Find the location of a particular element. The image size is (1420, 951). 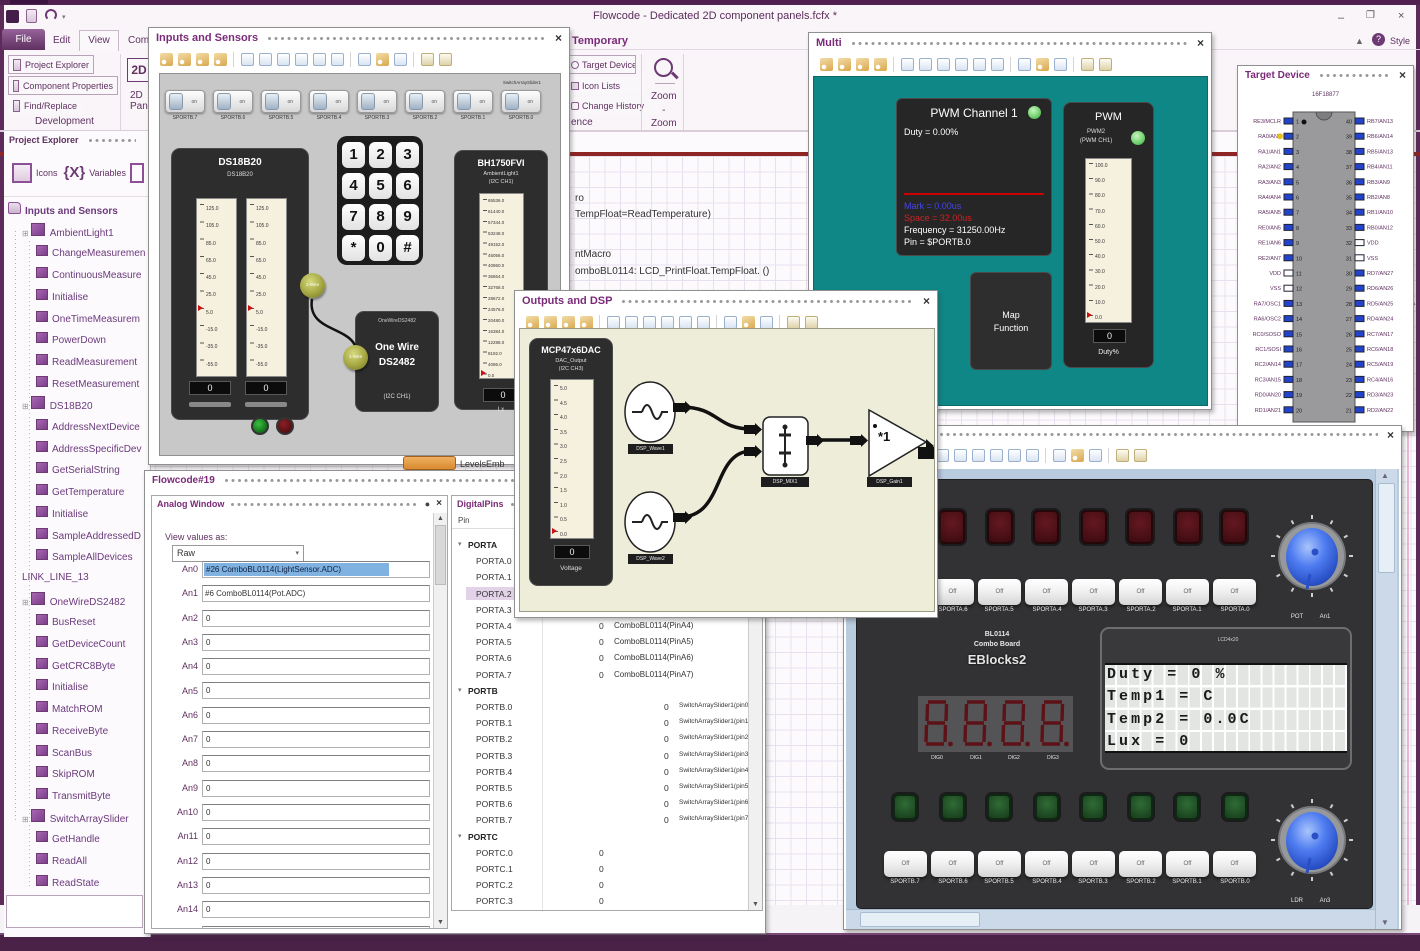

svg-text: 39 is located at coordinates (1349, 138).